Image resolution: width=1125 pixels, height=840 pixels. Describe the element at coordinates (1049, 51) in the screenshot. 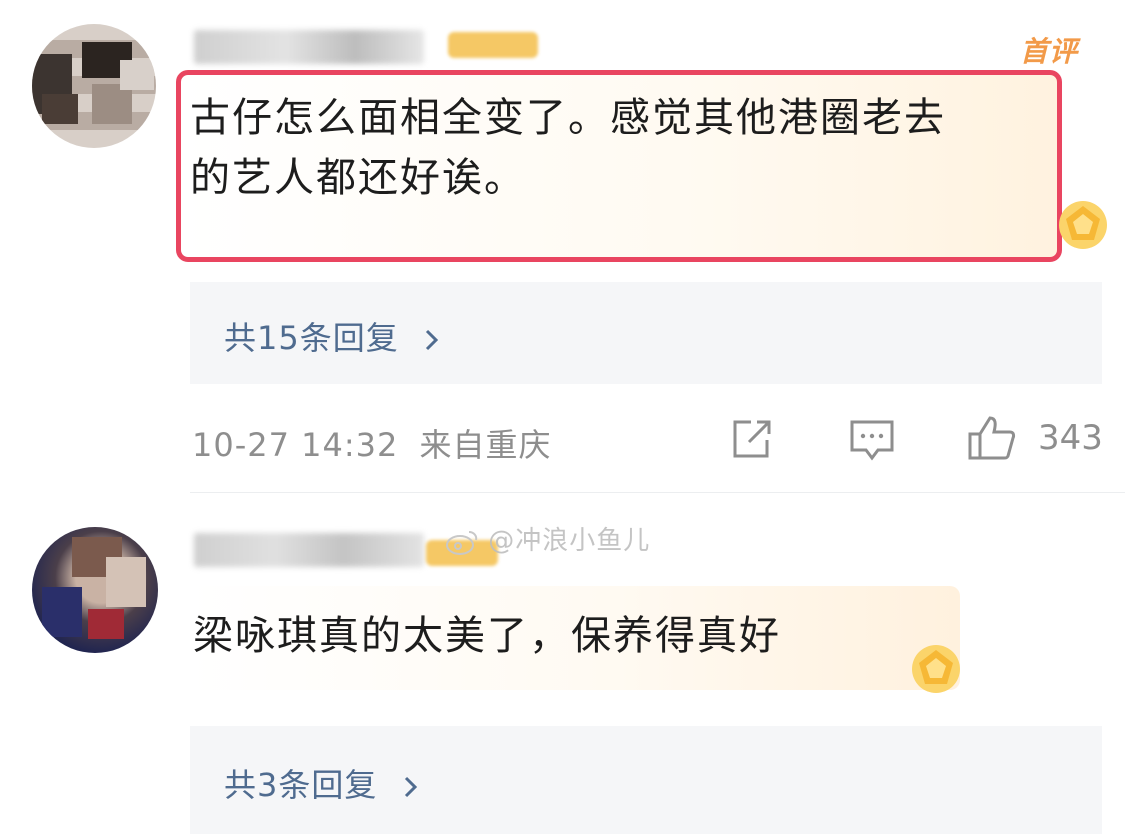

I see `first-comment-badge: 首评` at that location.